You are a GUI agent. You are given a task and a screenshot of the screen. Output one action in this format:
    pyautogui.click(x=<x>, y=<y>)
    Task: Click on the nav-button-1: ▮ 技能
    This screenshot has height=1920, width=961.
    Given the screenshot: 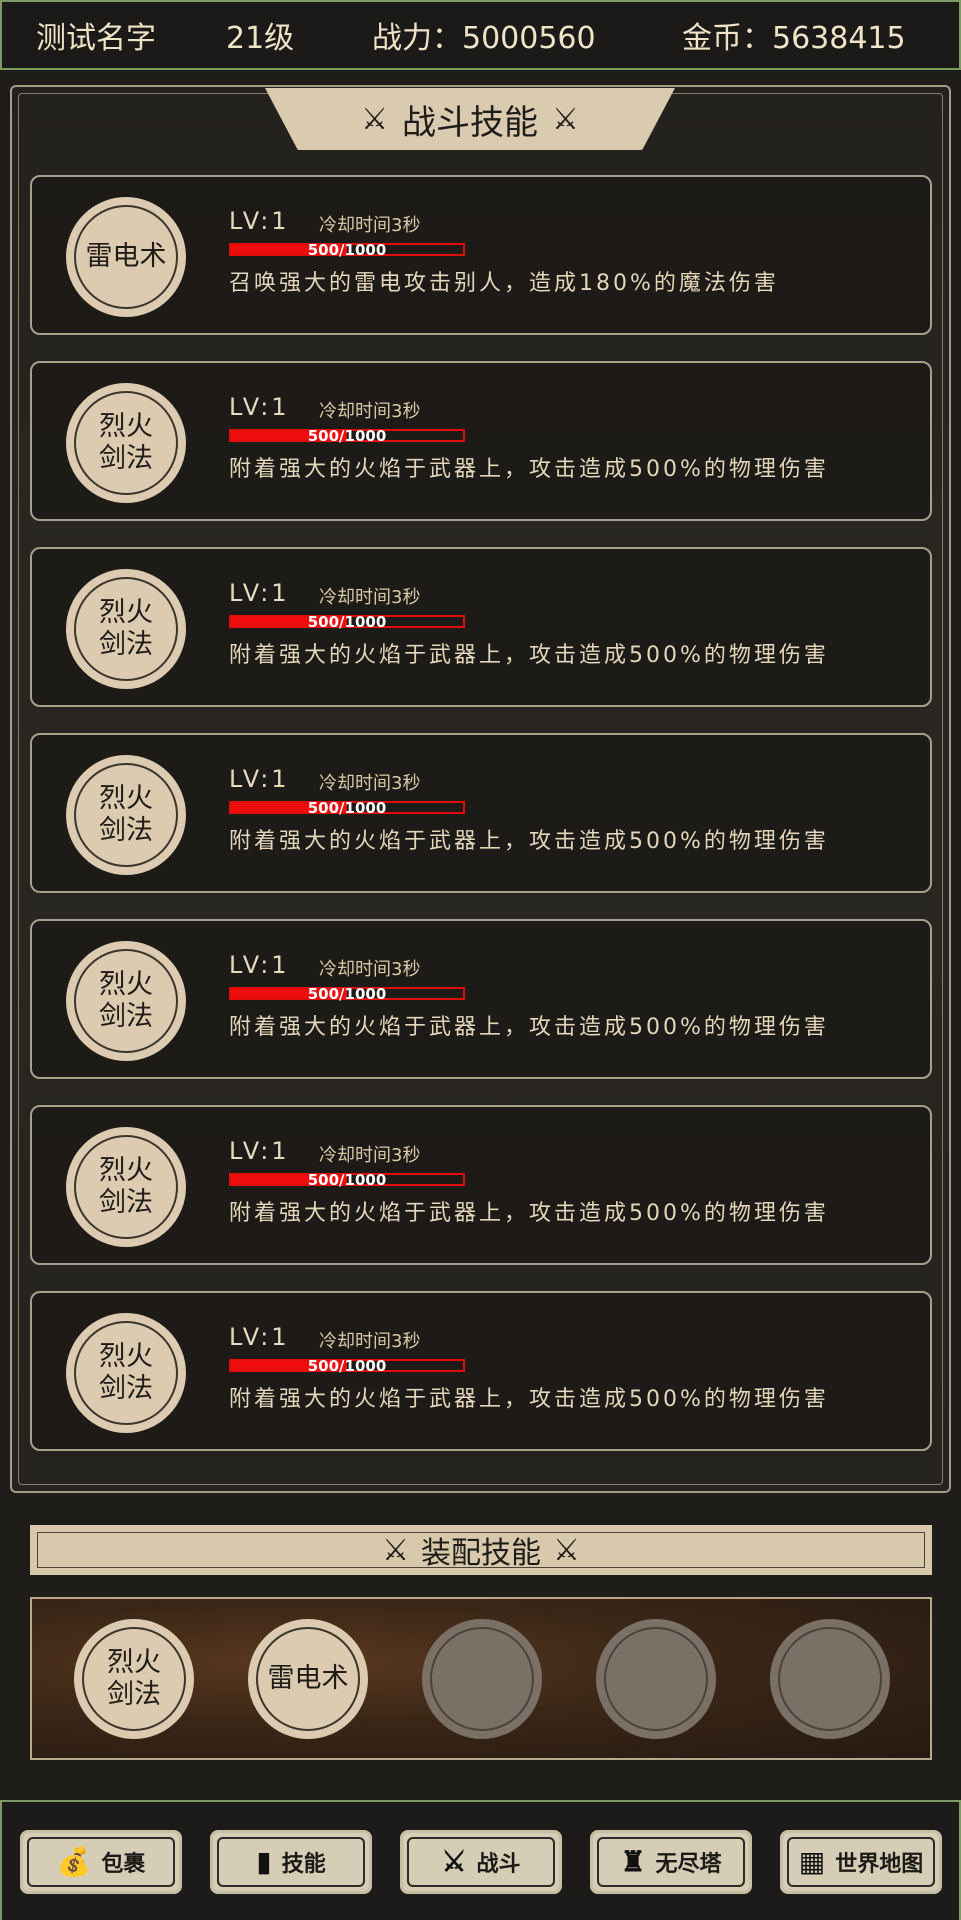 What is the action you would take?
    pyautogui.click(x=291, y=1862)
    